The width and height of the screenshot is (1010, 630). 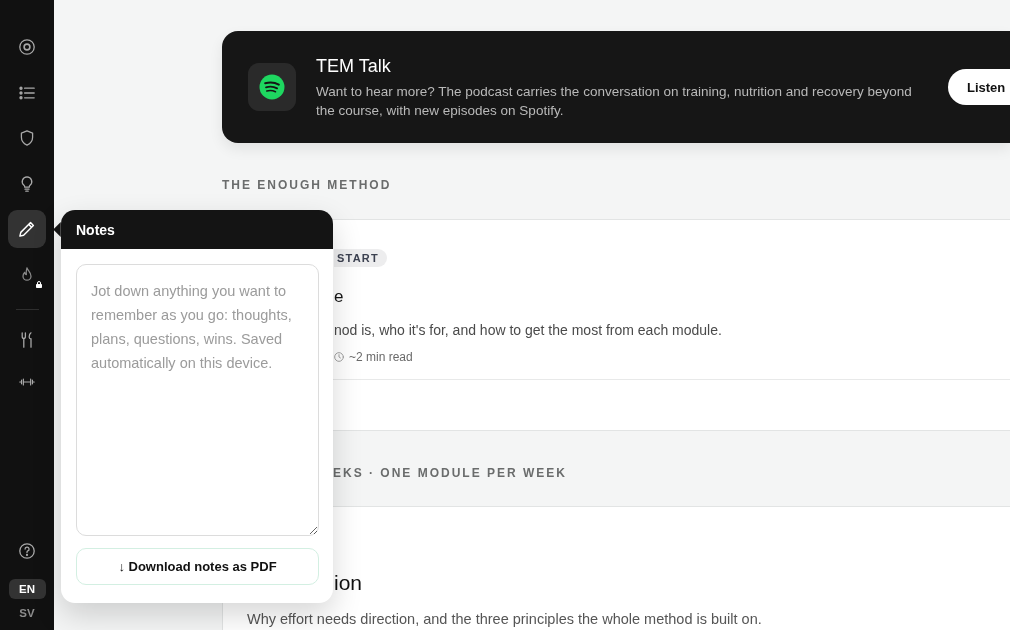 What do you see at coordinates (528, 330) in the screenshot?
I see `lesson-description: nod is, who it's for, and how to get the most from each module.` at bounding box center [528, 330].